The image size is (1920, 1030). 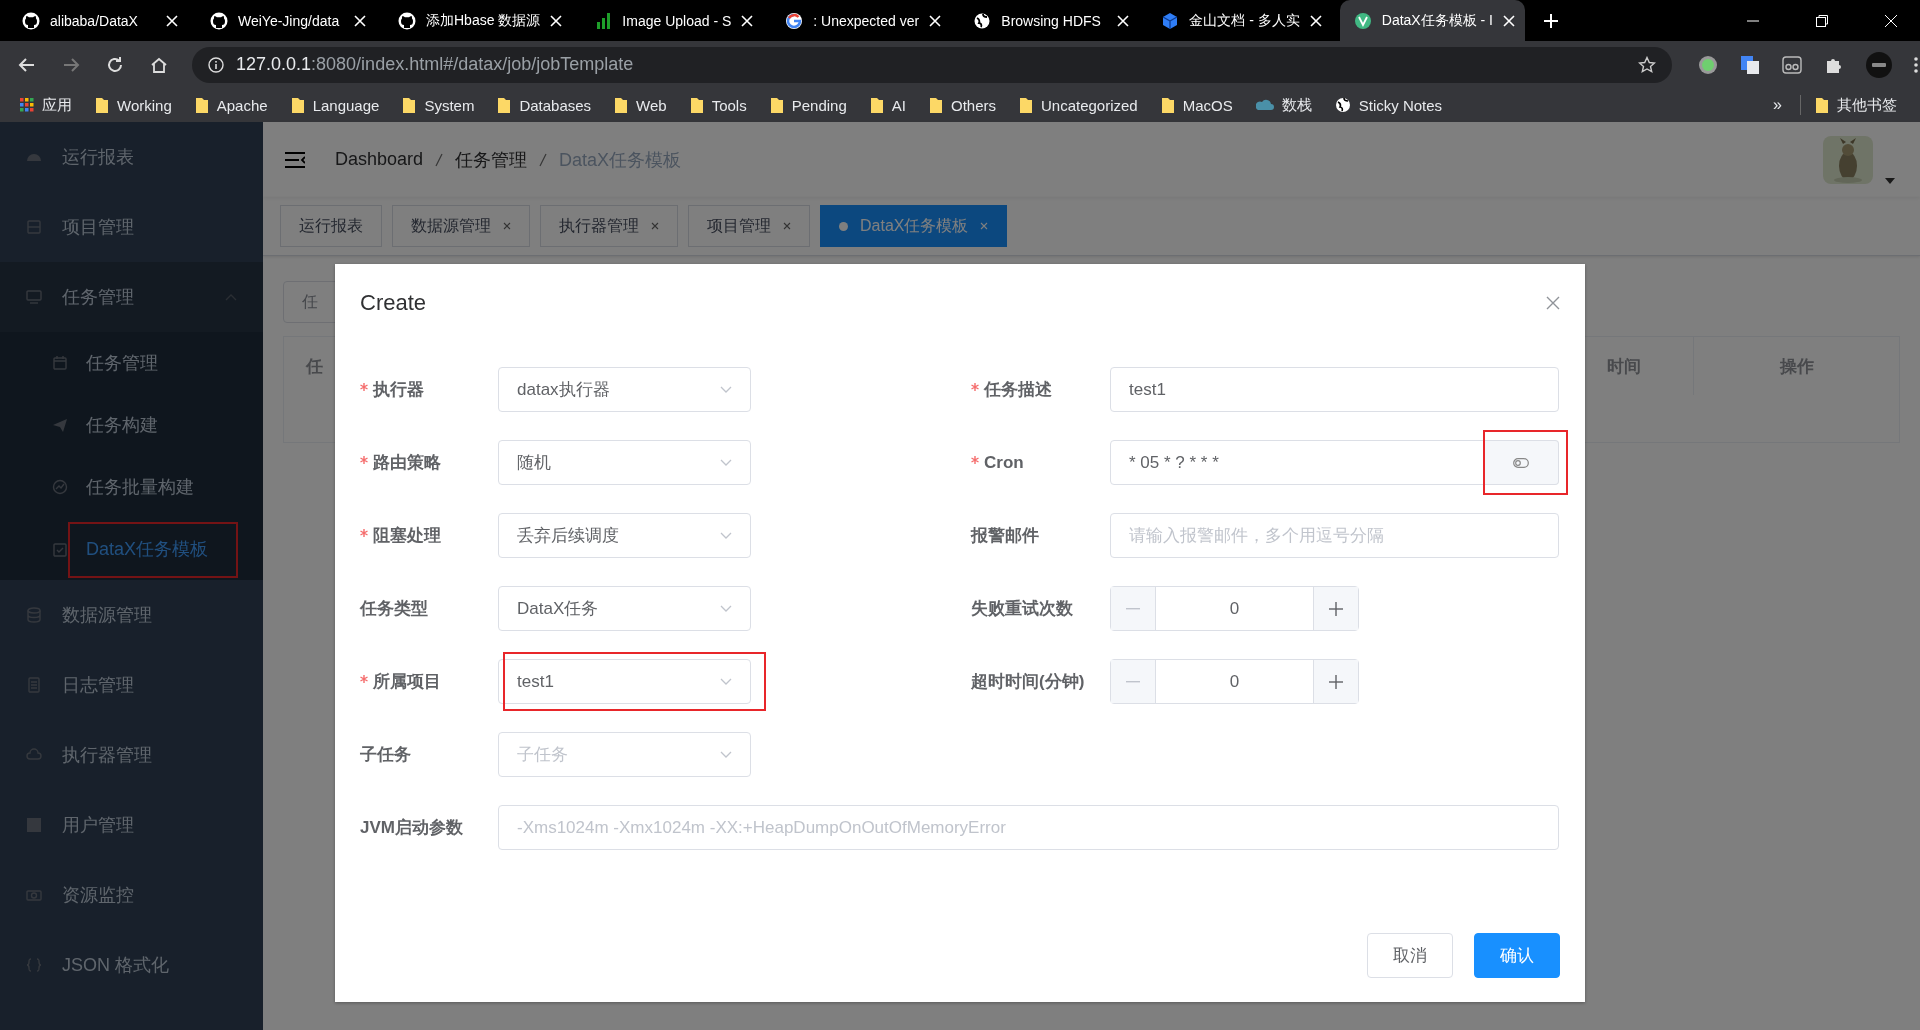 I want to click on bookmark: MacOS, so click(x=1196, y=105).